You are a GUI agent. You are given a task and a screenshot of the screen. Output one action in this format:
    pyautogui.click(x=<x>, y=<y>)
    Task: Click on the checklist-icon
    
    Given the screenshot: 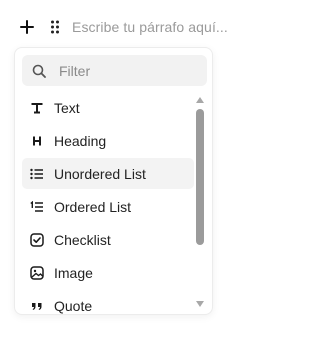 What is the action you would take?
    pyautogui.click(x=37, y=240)
    